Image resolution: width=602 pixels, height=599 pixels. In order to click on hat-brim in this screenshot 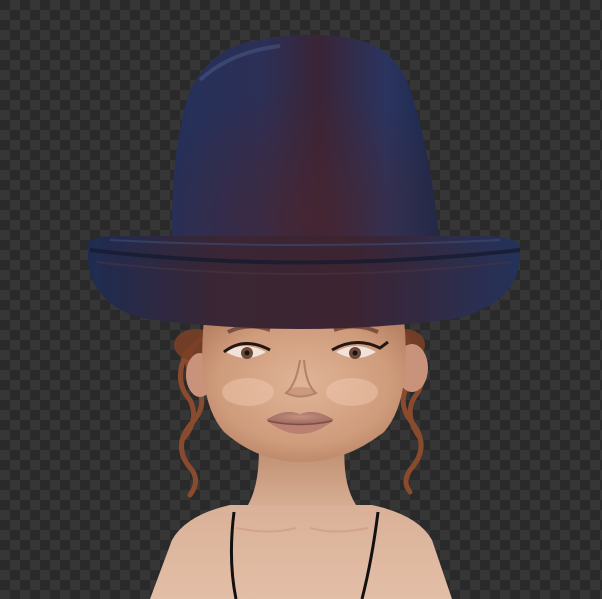, I will do `click(304, 282)`.